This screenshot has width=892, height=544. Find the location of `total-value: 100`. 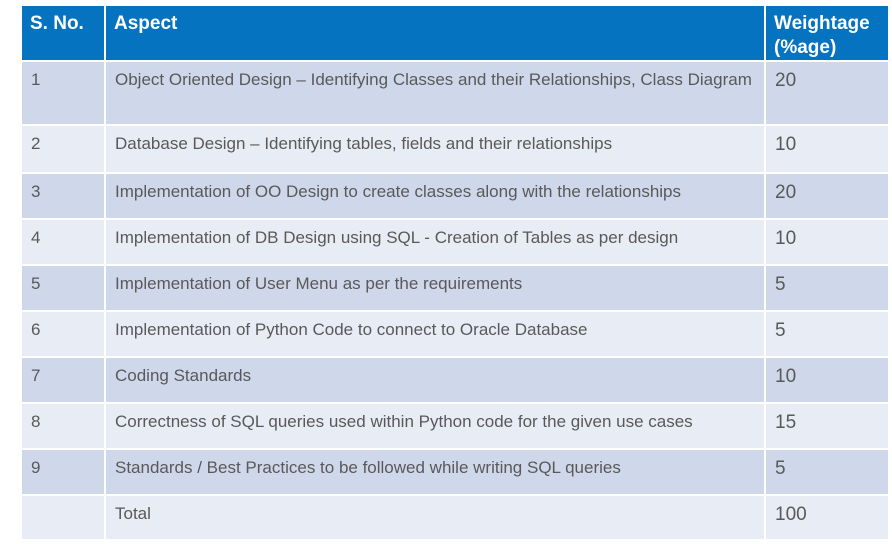

total-value: 100 is located at coordinates (826, 518).